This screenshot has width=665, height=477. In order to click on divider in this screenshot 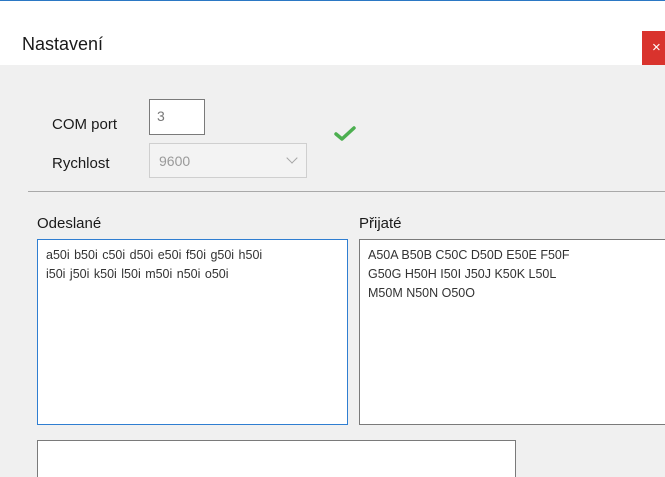, I will do `click(346, 191)`.